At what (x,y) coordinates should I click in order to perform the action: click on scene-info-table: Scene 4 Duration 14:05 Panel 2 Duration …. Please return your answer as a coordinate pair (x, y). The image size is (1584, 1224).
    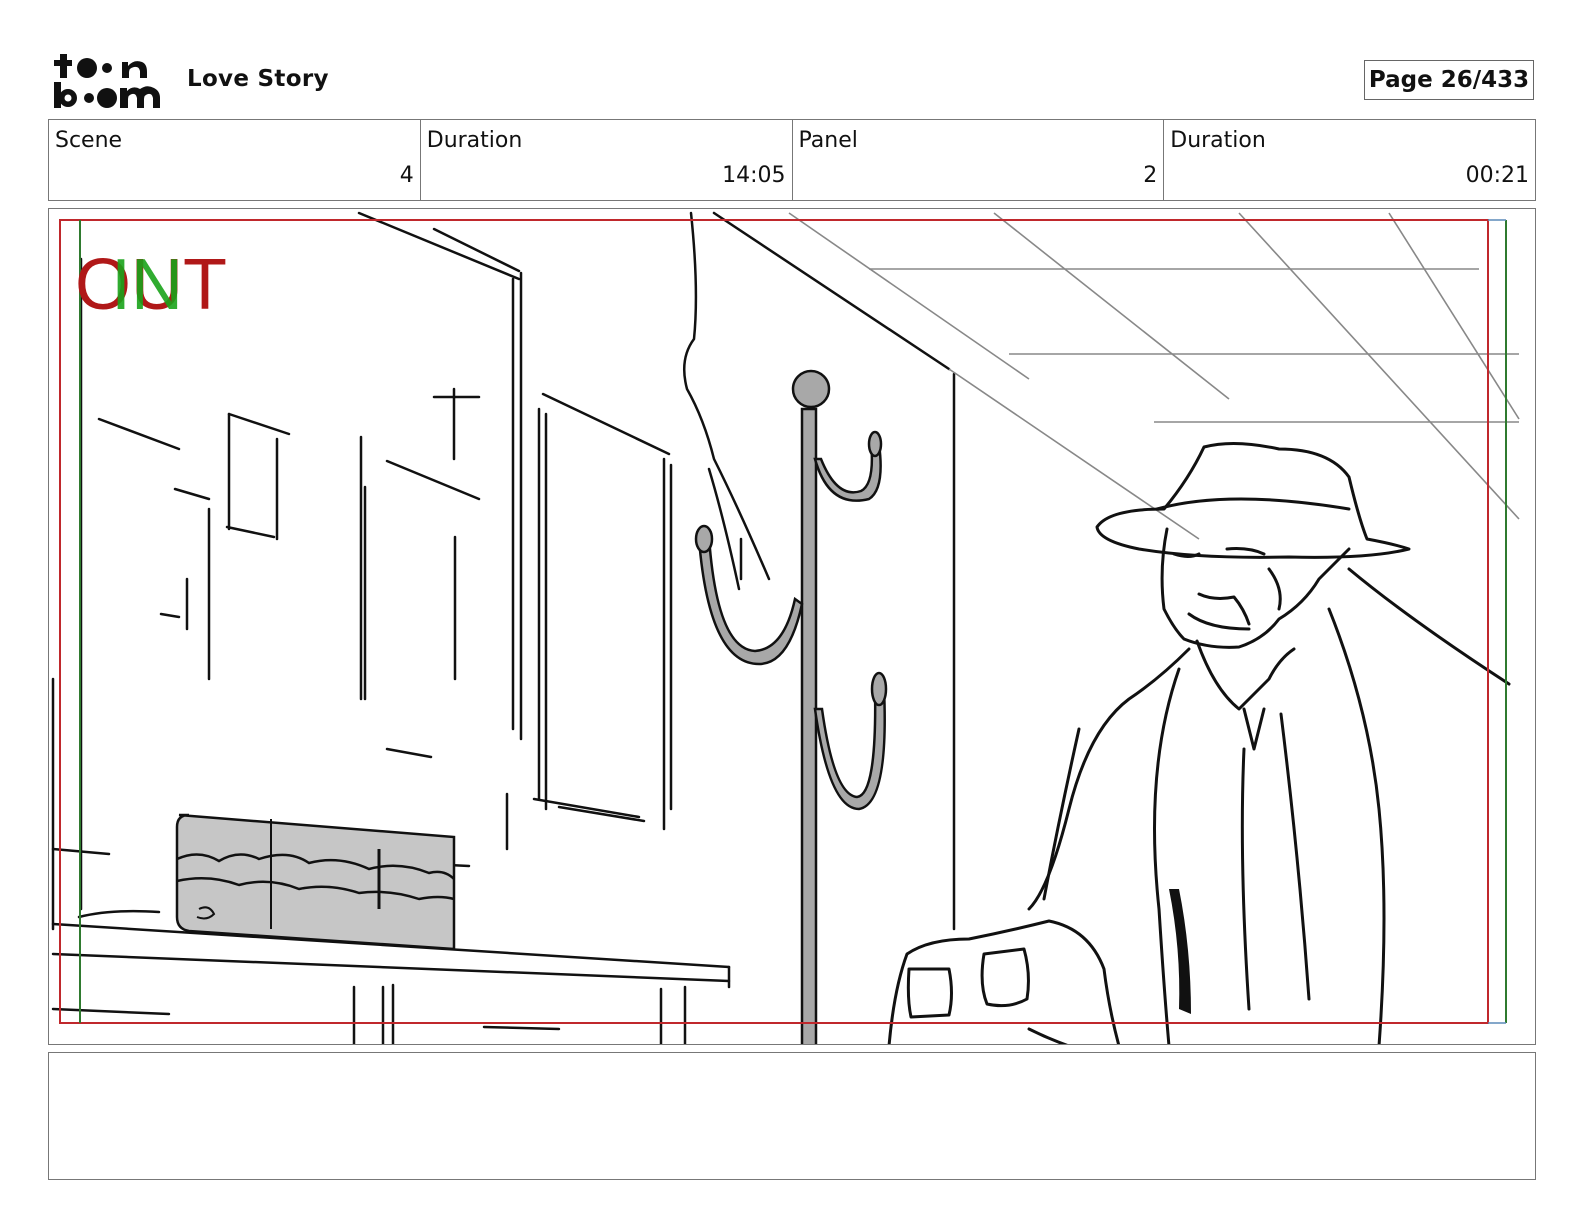
    Looking at the image, I should click on (792, 160).